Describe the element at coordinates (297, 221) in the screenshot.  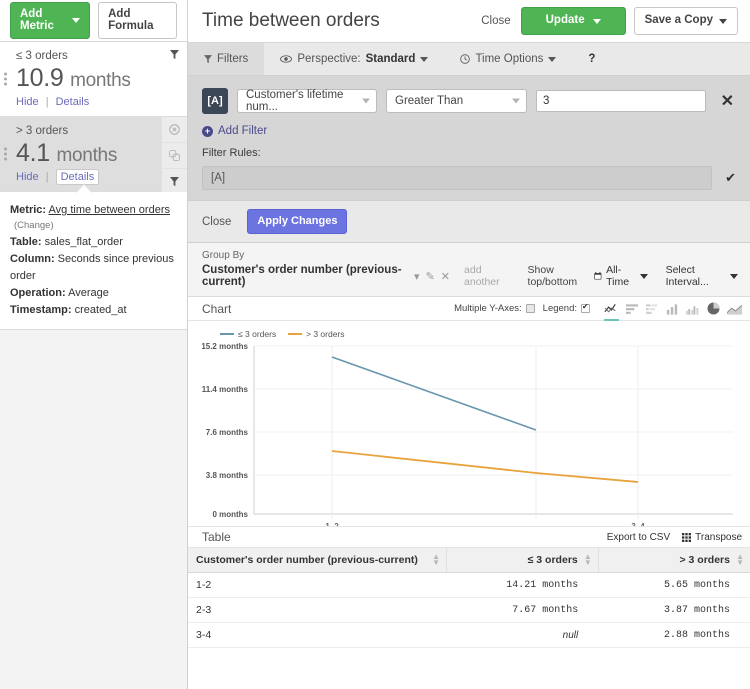
I see `apply-changes-button: Apply Changes` at that location.